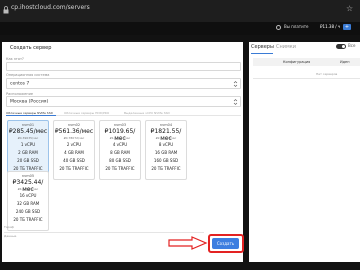 This screenshot has width=360, height=270. Describe the element at coordinates (74, 131) in the screenshot. I see `plan-price: ₽561.36/мес` at that location.